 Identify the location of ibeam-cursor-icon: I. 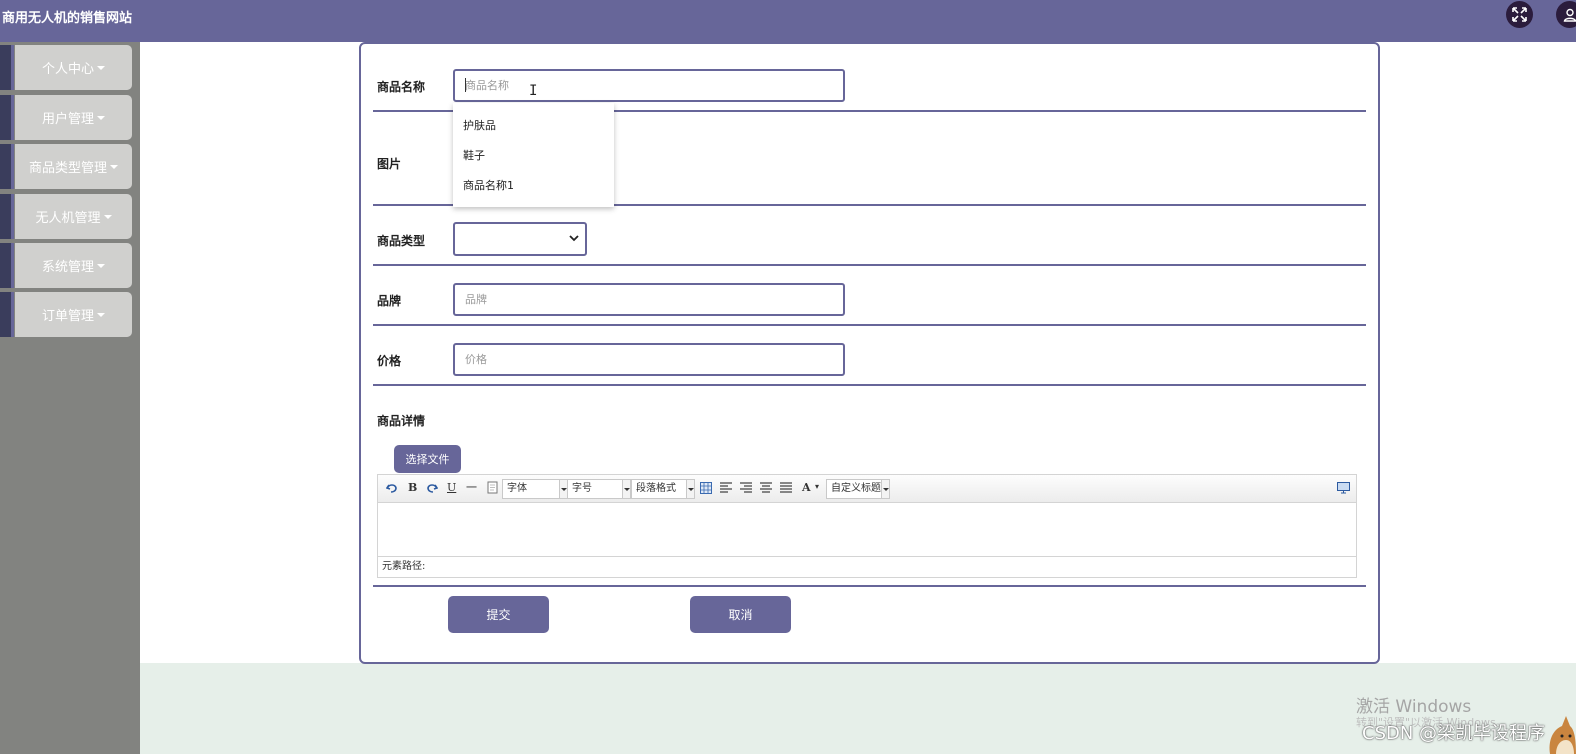
(533, 91).